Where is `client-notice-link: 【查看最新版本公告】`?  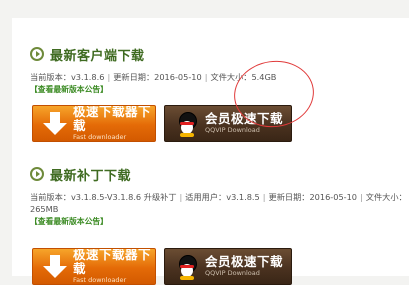
client-notice-link: 【查看最新版本公告】 is located at coordinates (69, 89).